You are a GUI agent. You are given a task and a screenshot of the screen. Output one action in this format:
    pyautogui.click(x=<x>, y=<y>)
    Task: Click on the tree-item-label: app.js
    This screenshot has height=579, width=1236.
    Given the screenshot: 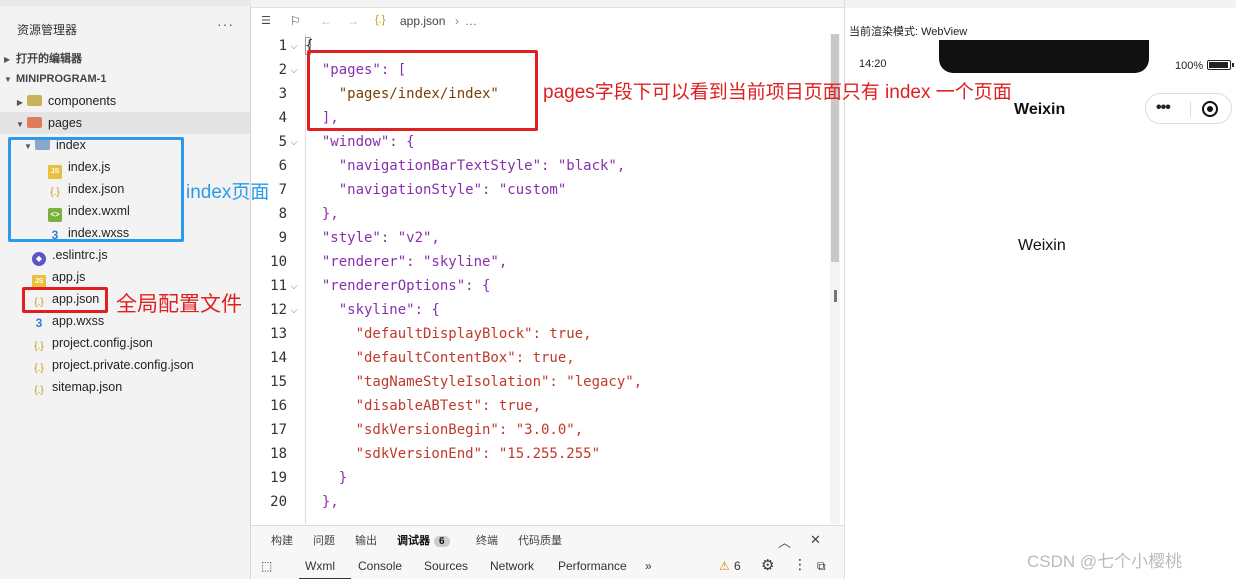 What is the action you would take?
    pyautogui.click(x=69, y=277)
    